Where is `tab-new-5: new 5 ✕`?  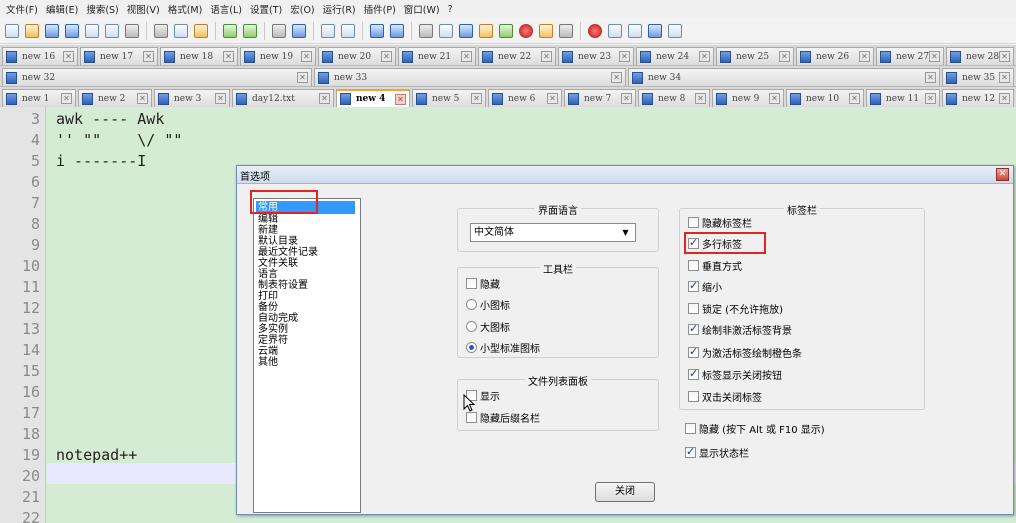 tab-new-5: new 5 ✕ is located at coordinates (449, 98).